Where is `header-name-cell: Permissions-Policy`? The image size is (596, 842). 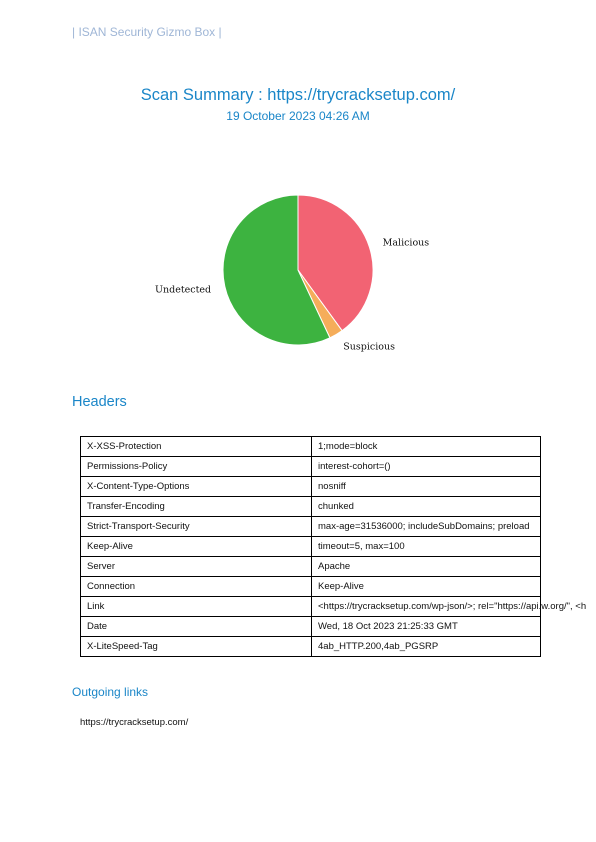
header-name-cell: Permissions-Policy is located at coordinates (196, 466).